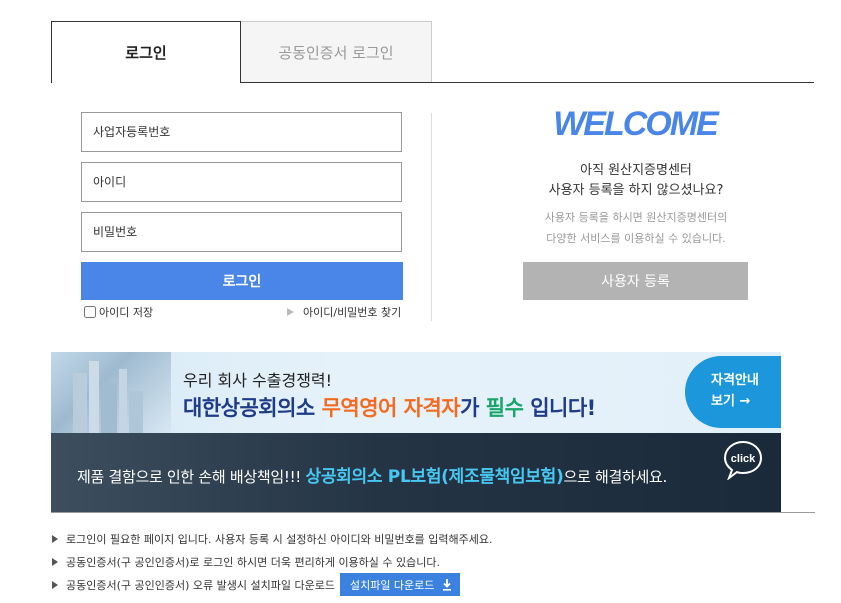  I want to click on remember-id-checkbox, so click(90, 312).